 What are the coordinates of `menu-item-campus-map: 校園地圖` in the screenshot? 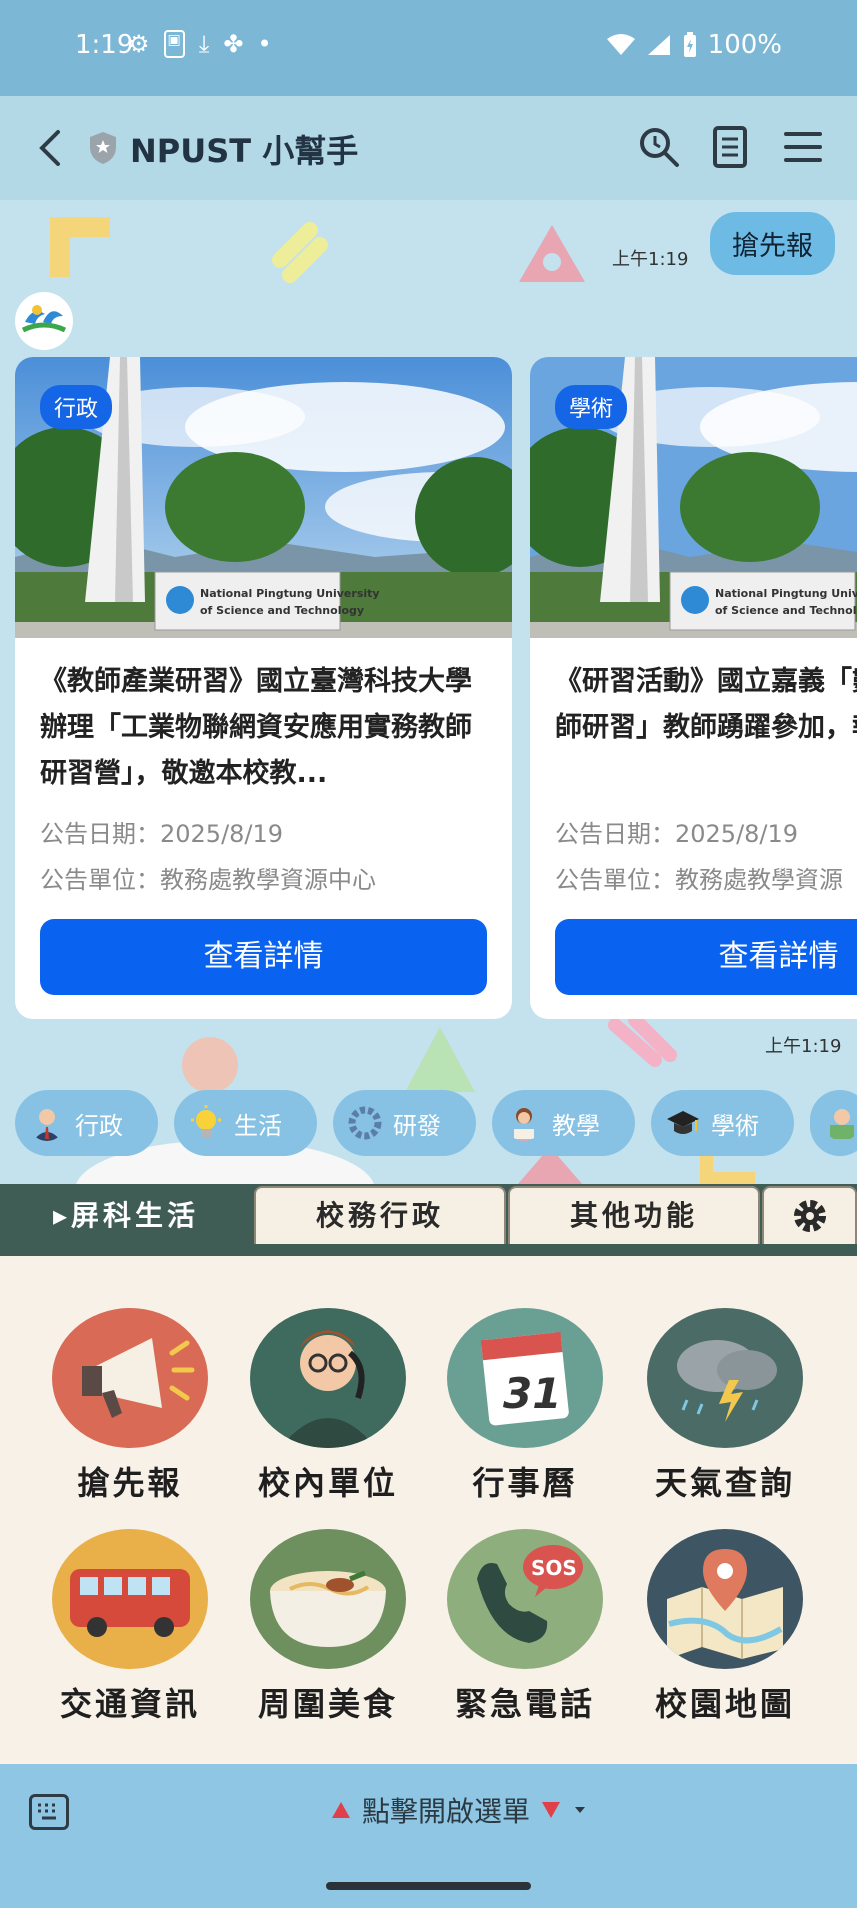 It's located at (725, 1627).